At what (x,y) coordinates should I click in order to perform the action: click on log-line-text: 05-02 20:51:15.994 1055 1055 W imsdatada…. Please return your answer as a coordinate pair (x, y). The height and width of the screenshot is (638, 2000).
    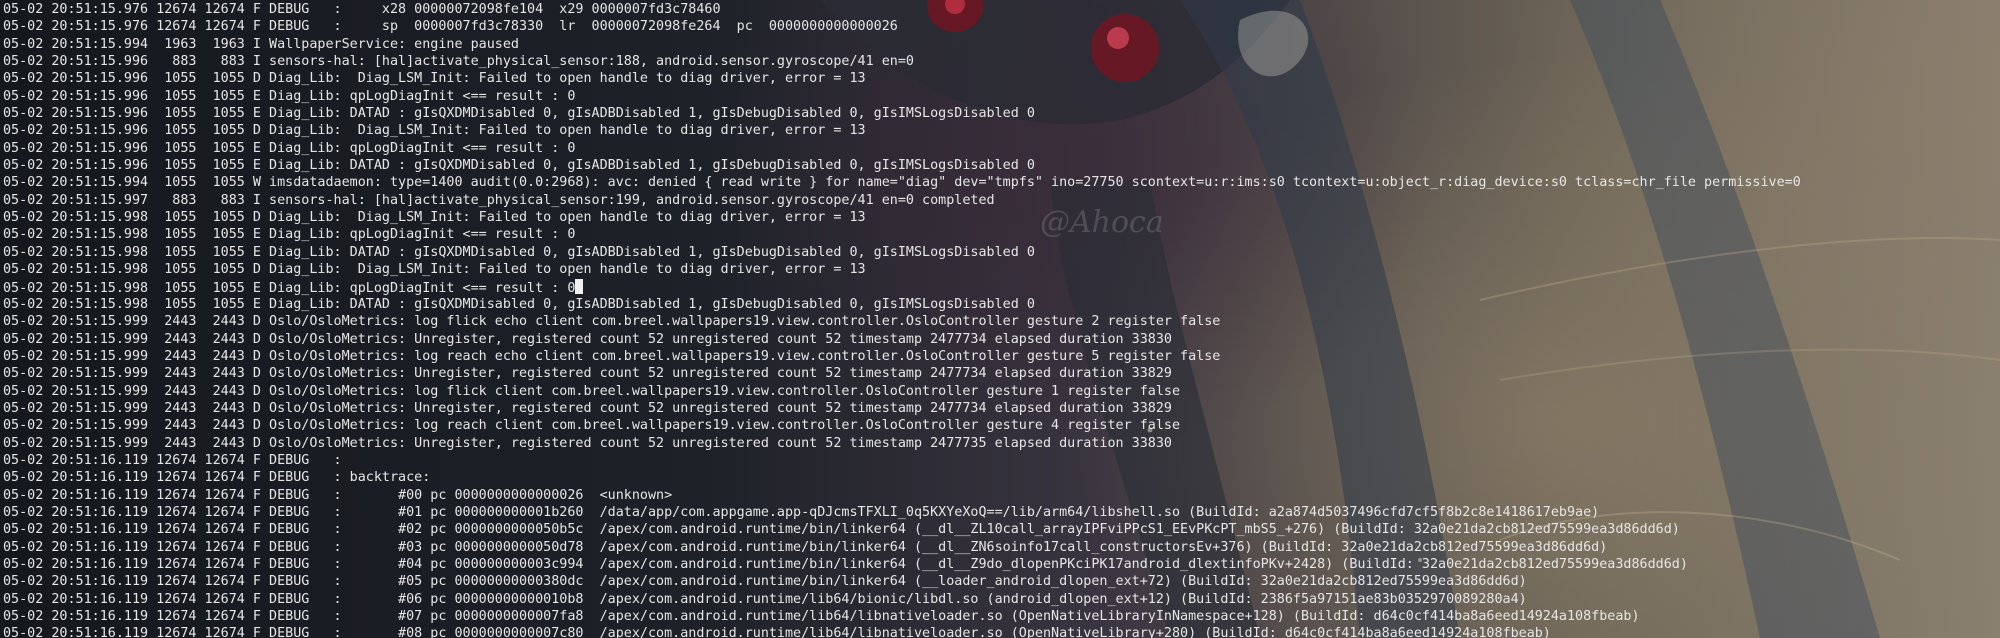
    Looking at the image, I should click on (902, 183).